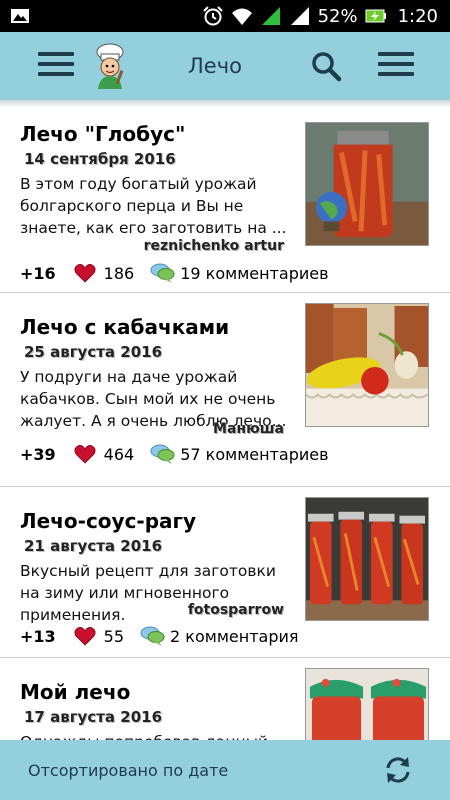 Image resolution: width=450 pixels, height=800 pixels. Describe the element at coordinates (75, 692) in the screenshot. I see `recipe-title: Мой лечо` at that location.